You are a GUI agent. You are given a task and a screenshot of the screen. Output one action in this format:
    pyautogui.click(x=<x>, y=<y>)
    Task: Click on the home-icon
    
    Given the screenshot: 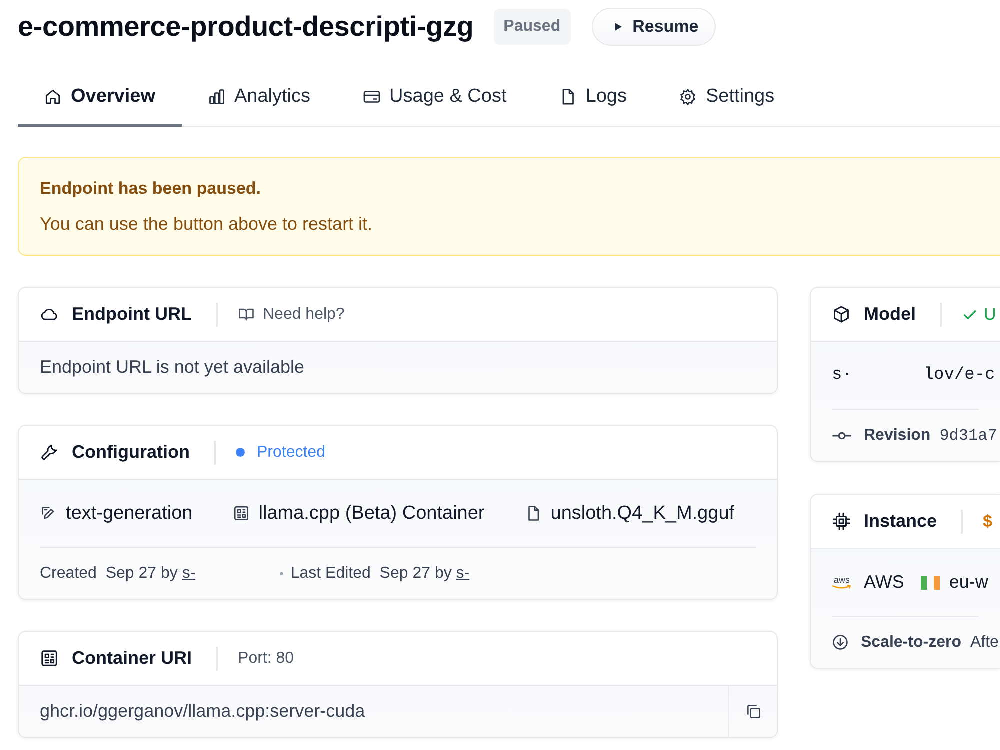 What is the action you would take?
    pyautogui.click(x=53, y=97)
    